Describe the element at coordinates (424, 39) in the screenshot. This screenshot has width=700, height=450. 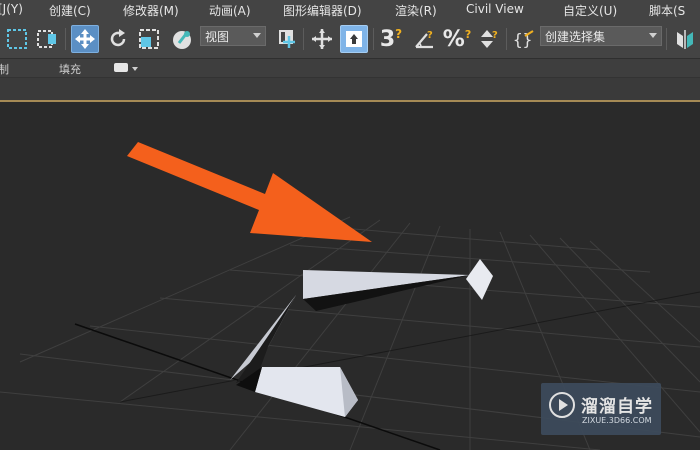
I see `angle-snap-icon: ?` at that location.